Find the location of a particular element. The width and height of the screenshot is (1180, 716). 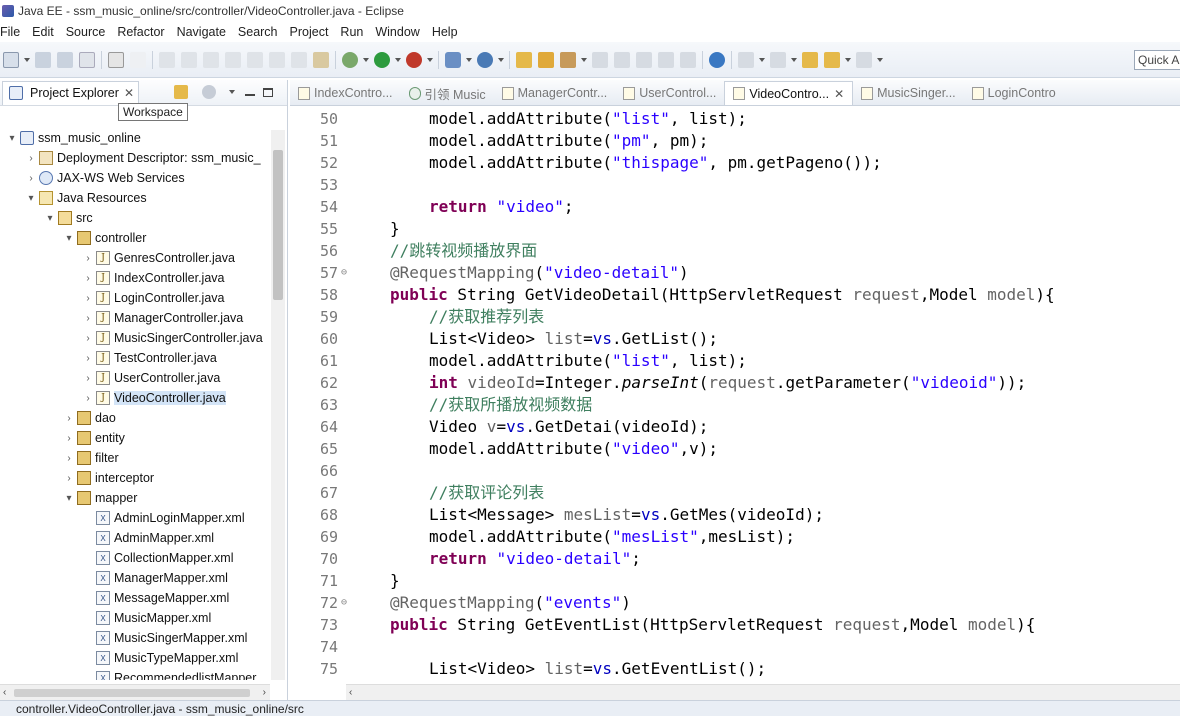

edit-pencil-icon is located at coordinates (568, 59).